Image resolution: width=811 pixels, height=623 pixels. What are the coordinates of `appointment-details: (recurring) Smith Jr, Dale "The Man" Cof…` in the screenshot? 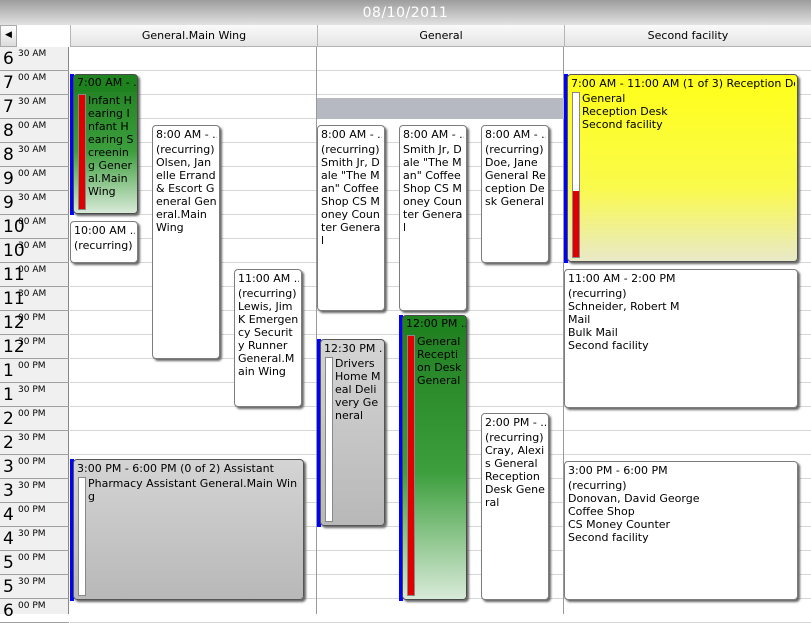 It's located at (351, 195).